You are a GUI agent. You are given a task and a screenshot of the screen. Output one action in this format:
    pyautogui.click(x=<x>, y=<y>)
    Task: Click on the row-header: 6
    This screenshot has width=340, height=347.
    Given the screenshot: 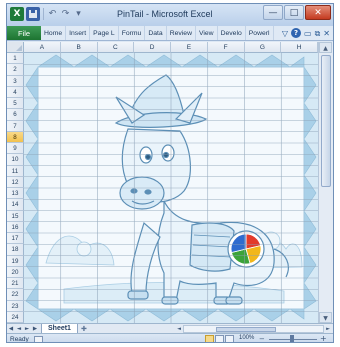 What is the action you would take?
    pyautogui.click(x=15, y=115)
    